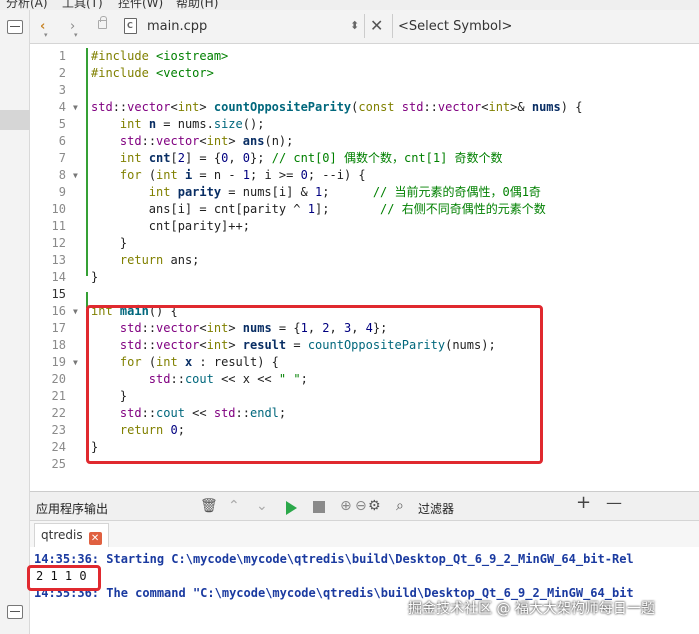  I want to click on line-number: 13, so click(58, 260).